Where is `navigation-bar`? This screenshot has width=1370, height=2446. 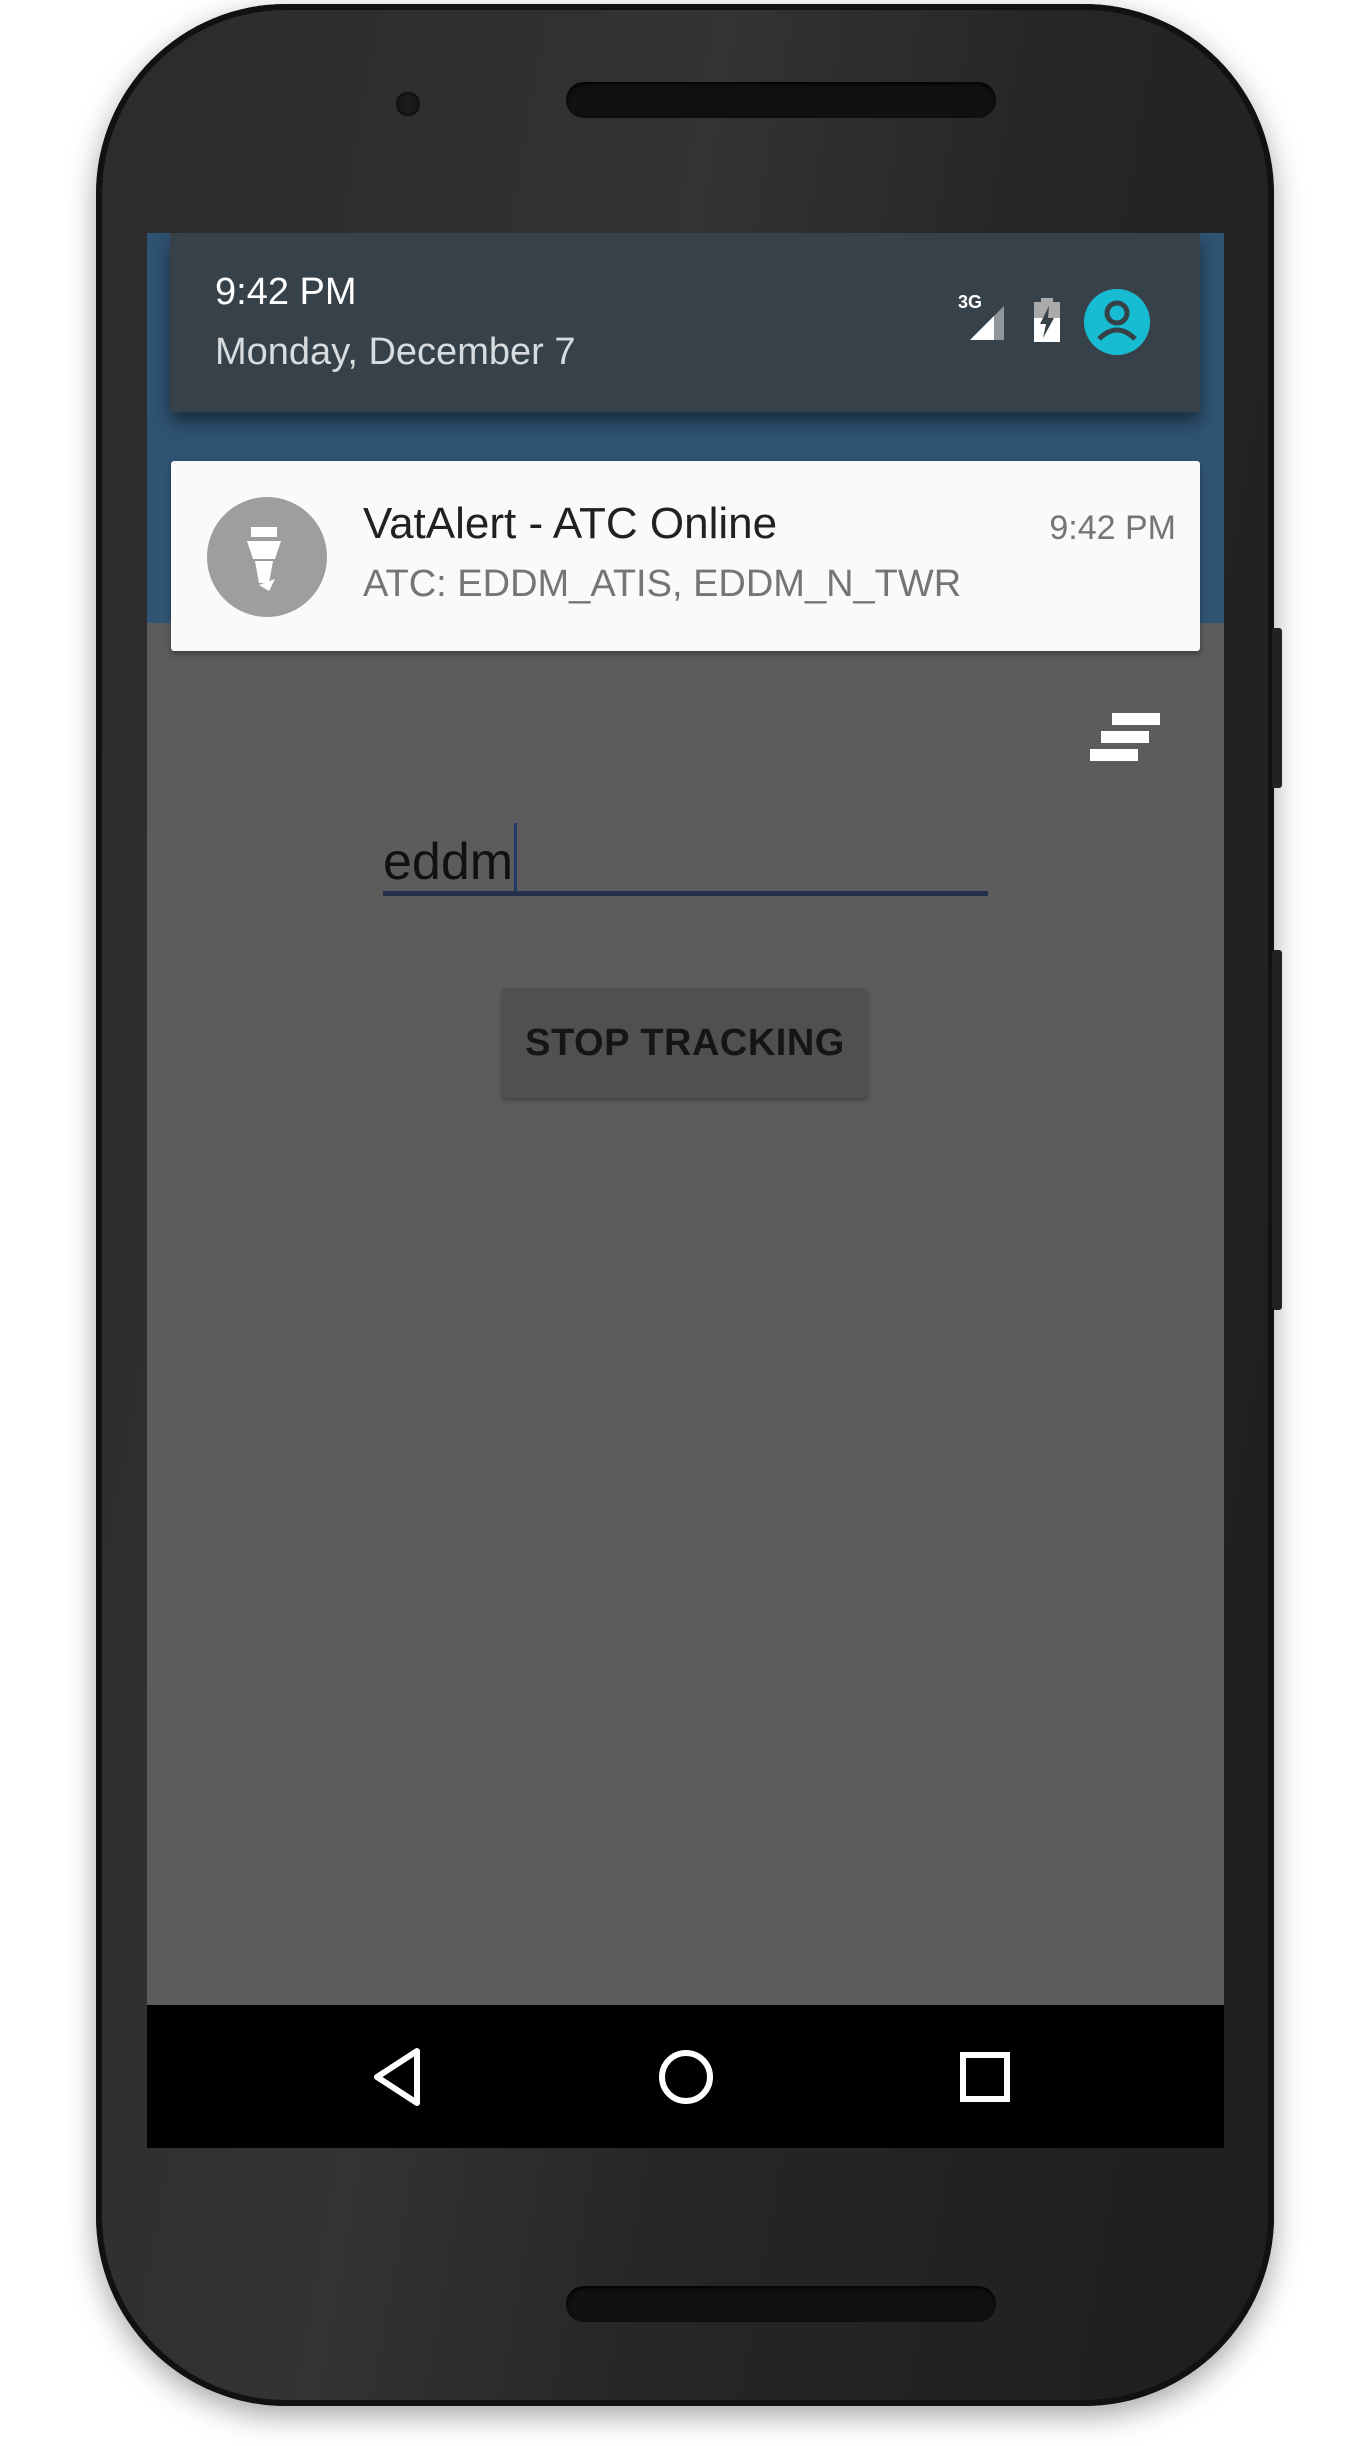
navigation-bar is located at coordinates (685, 2076).